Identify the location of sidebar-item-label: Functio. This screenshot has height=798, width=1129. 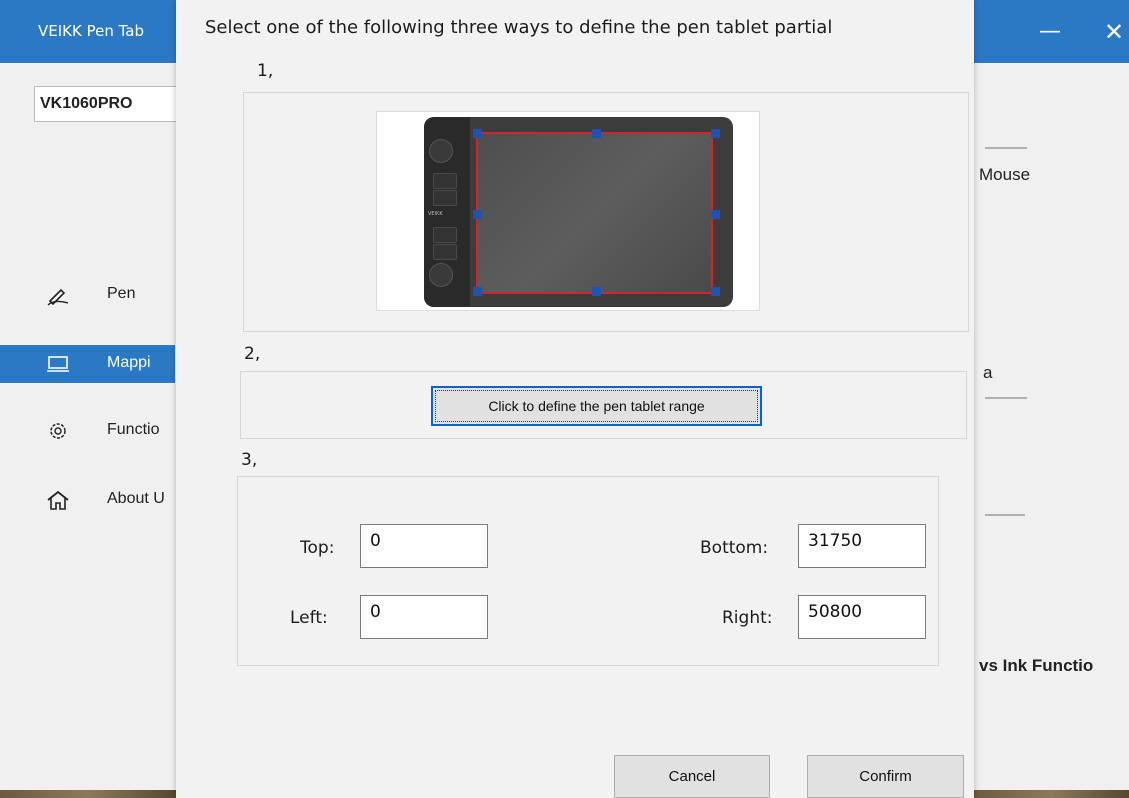
(133, 429).